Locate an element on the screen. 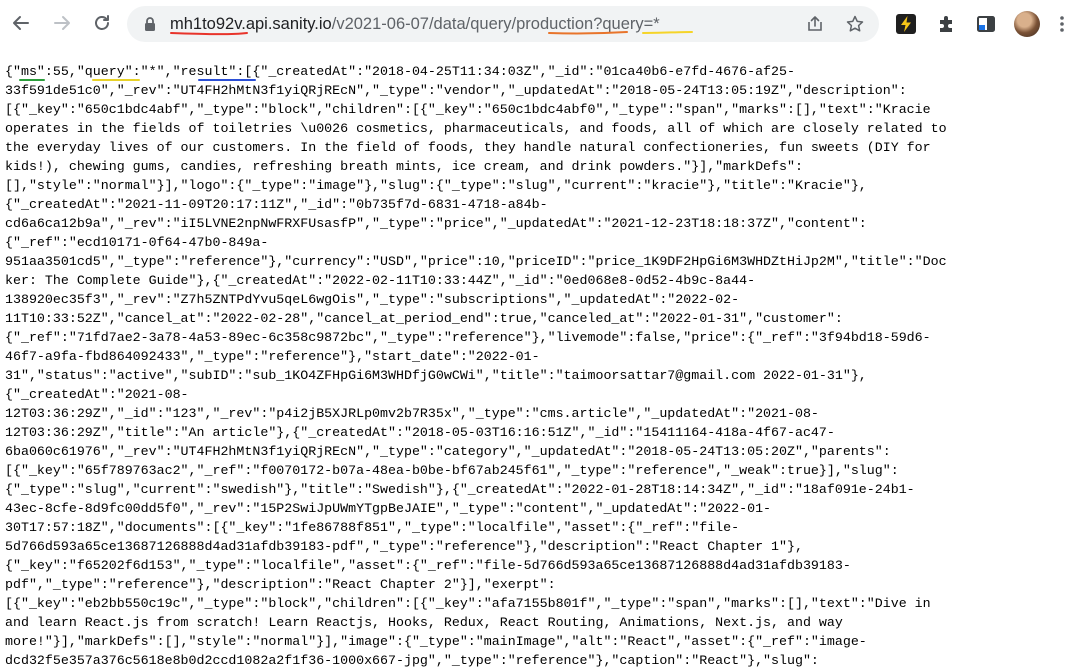 The height and width of the screenshot is (670, 1071). json-line: {"_ref":"ecd10171-0f64-47b0-849a- is located at coordinates (137, 242).